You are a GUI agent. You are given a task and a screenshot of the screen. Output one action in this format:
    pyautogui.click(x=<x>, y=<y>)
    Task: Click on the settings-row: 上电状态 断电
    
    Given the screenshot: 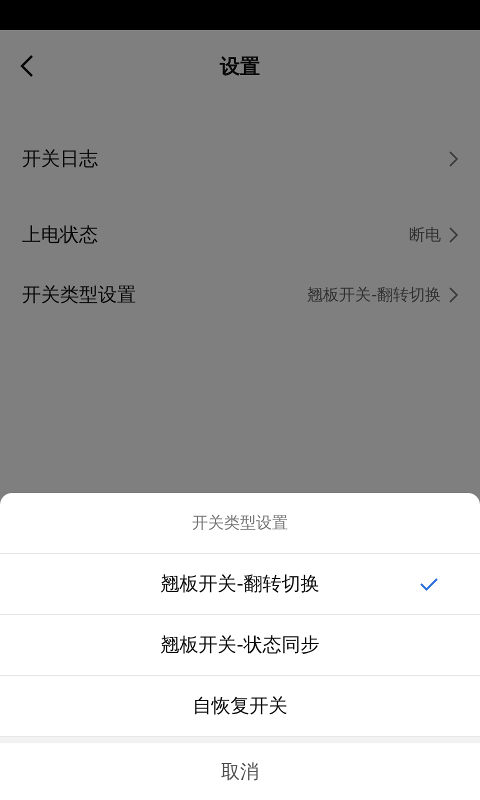 What is the action you would take?
    pyautogui.click(x=240, y=235)
    